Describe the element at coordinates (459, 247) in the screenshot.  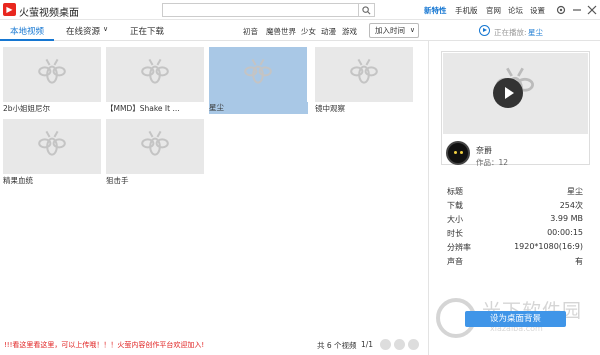
I see `info-label-resolution: 分辨率` at that location.